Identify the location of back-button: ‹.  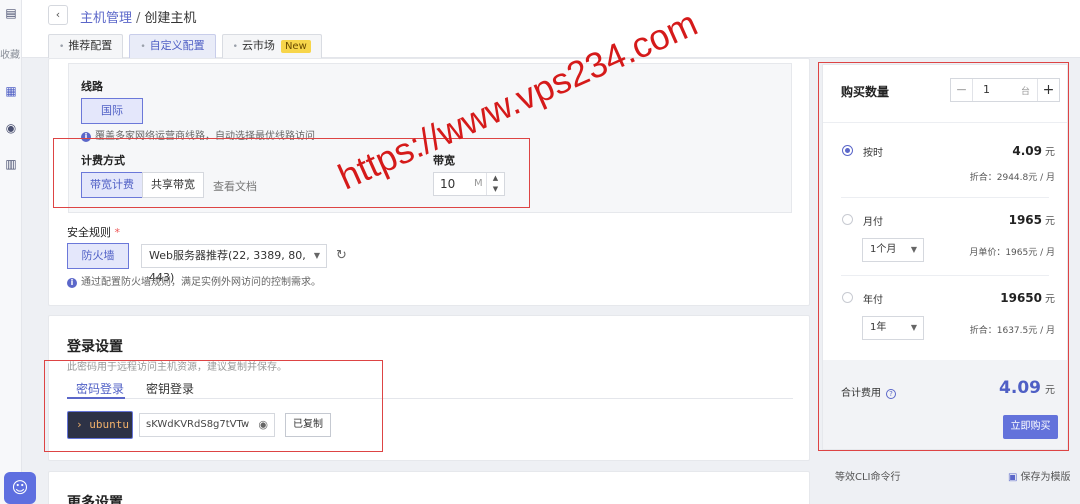
(58, 15).